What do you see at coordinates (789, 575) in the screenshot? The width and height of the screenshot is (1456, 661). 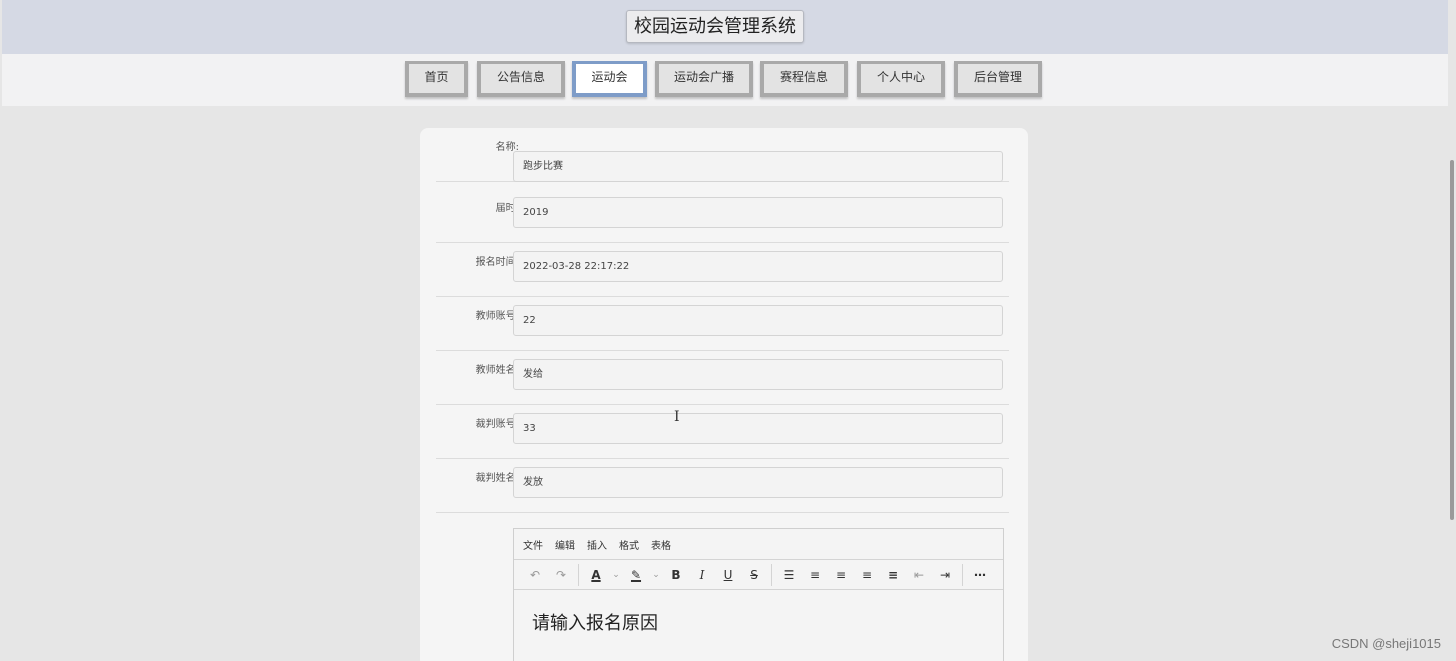 I see `line-height-icon: ☰` at bounding box center [789, 575].